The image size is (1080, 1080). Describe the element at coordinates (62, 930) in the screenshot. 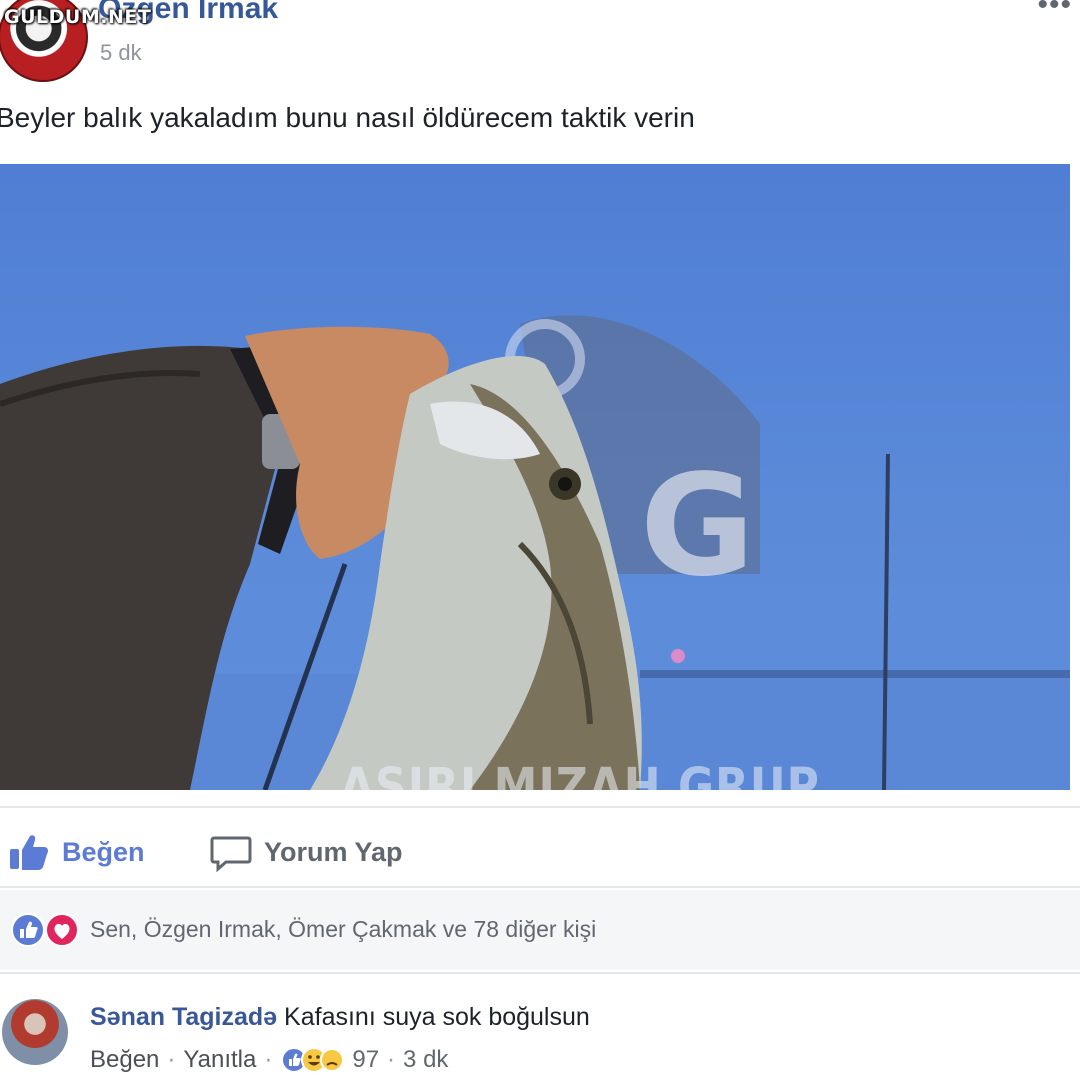

I see `love-reaction-icon` at that location.